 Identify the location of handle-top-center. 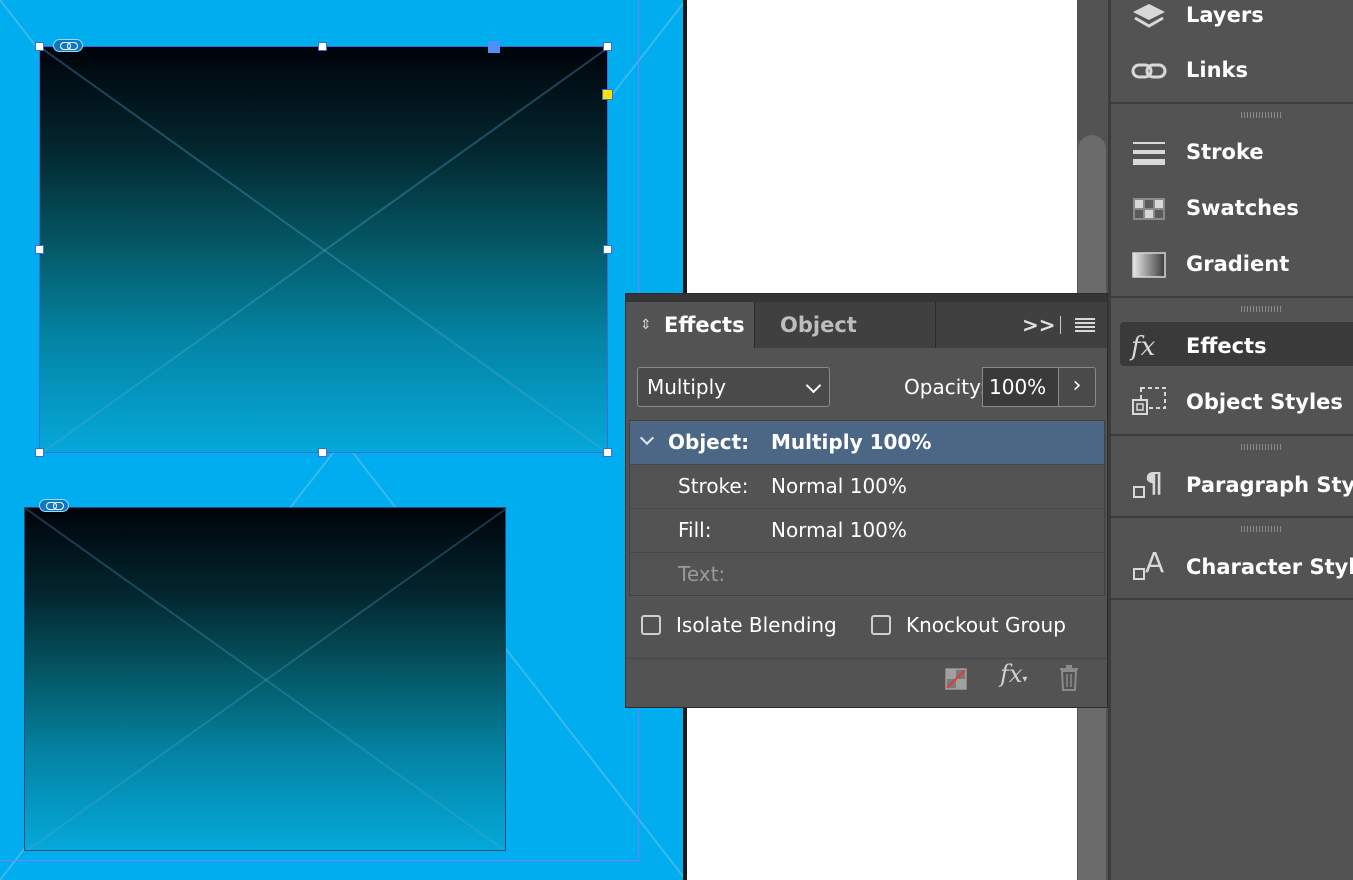
(322, 46).